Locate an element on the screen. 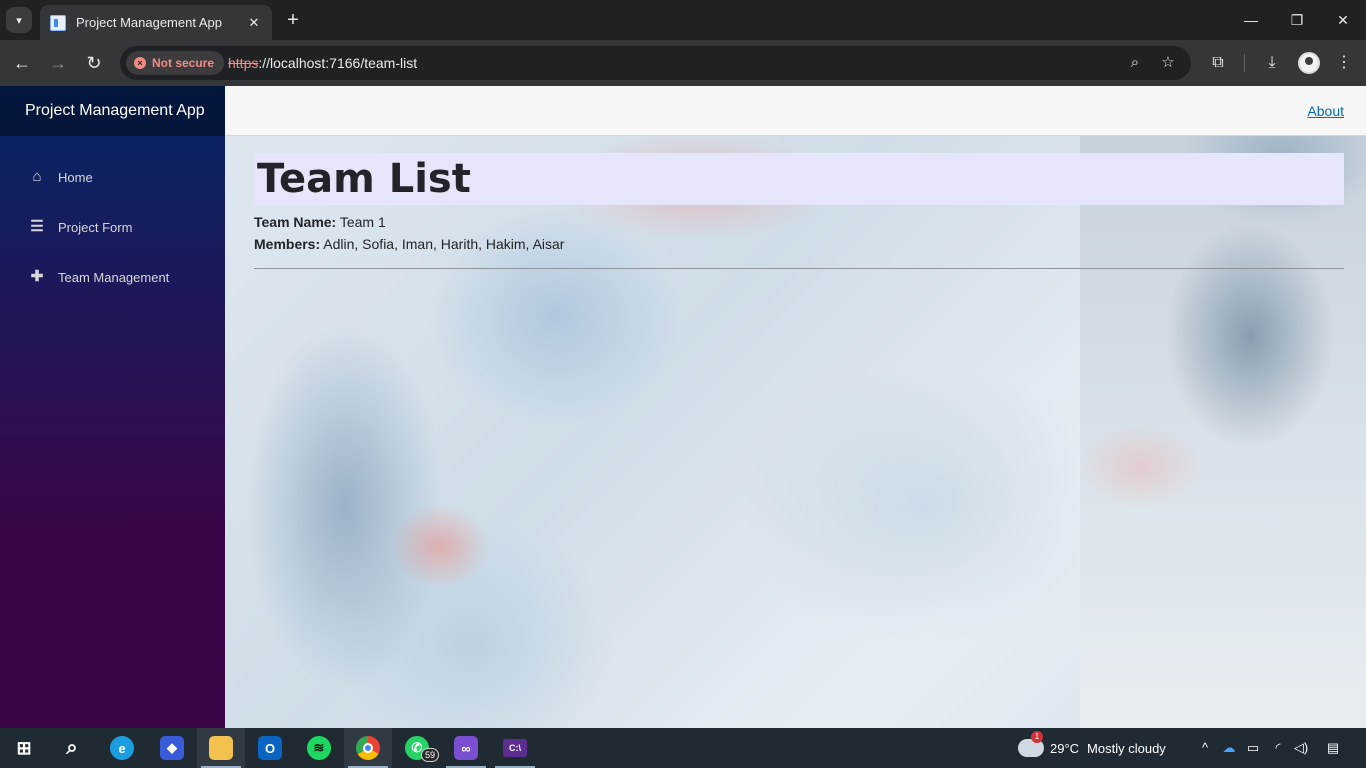 The width and height of the screenshot is (1366, 768). sidebar-nav: ⌂ Home ☰ Project Form ✚ Team Management is located at coordinates (112, 219).